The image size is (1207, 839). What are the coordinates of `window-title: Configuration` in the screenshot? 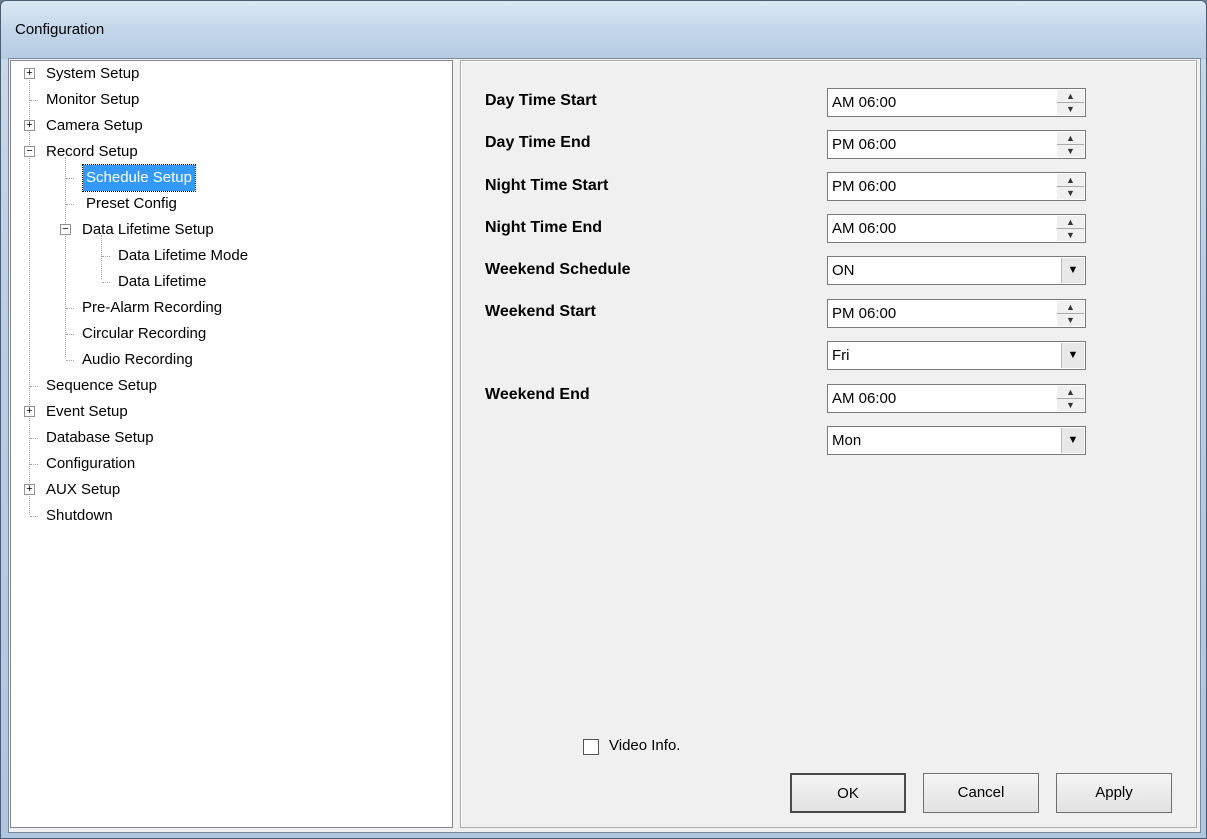 It's located at (60, 29).